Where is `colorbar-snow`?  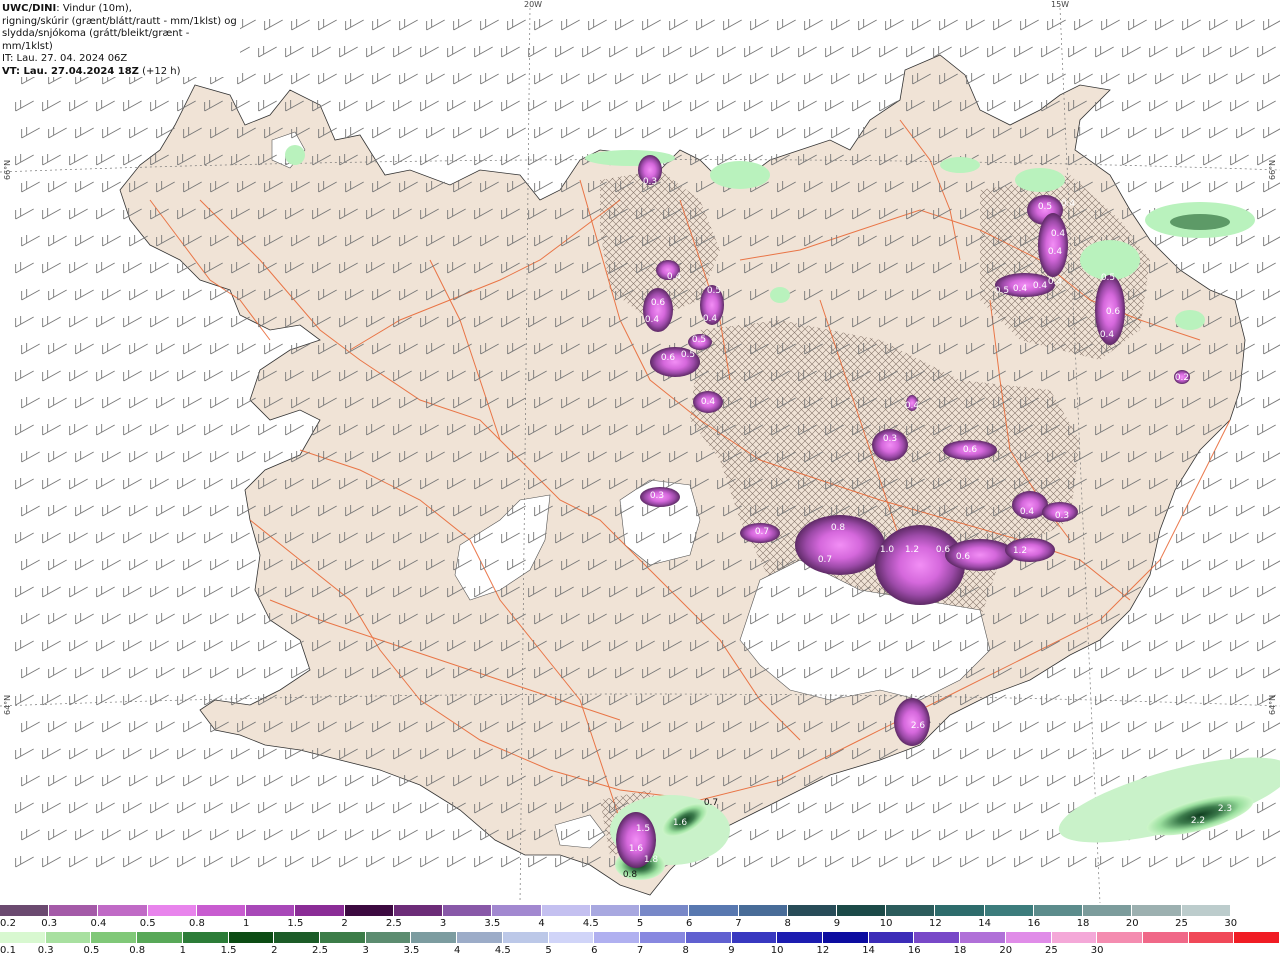
colorbar-snow is located at coordinates (640, 910).